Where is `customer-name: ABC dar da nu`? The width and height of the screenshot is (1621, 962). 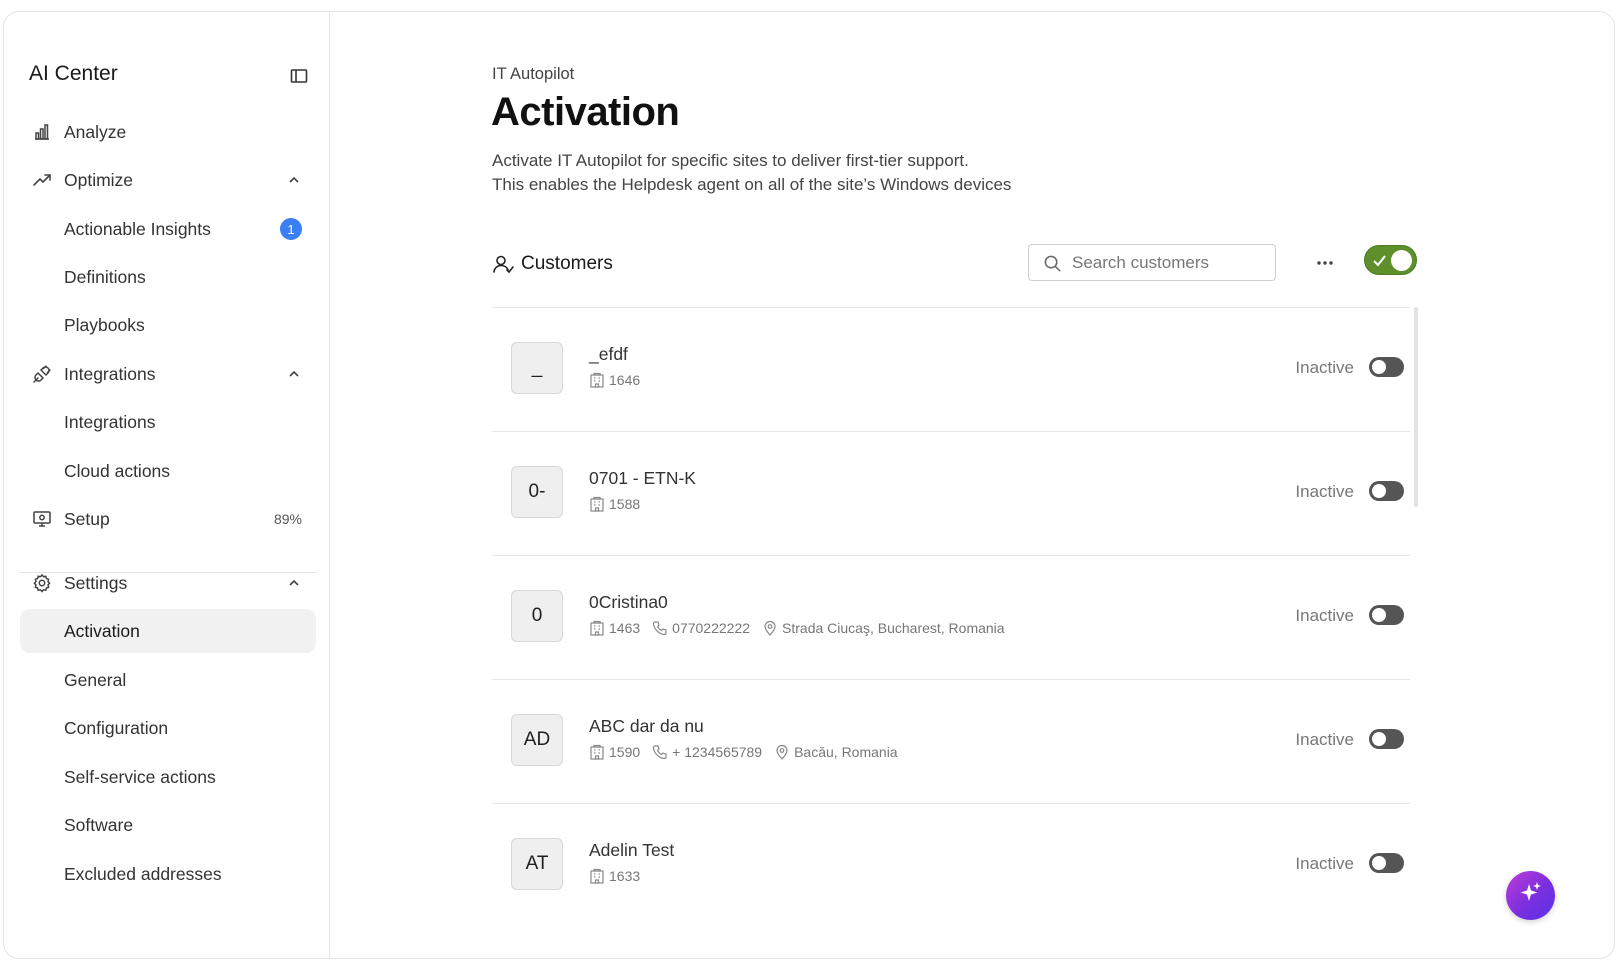 customer-name: ABC dar da nu is located at coordinates (646, 726).